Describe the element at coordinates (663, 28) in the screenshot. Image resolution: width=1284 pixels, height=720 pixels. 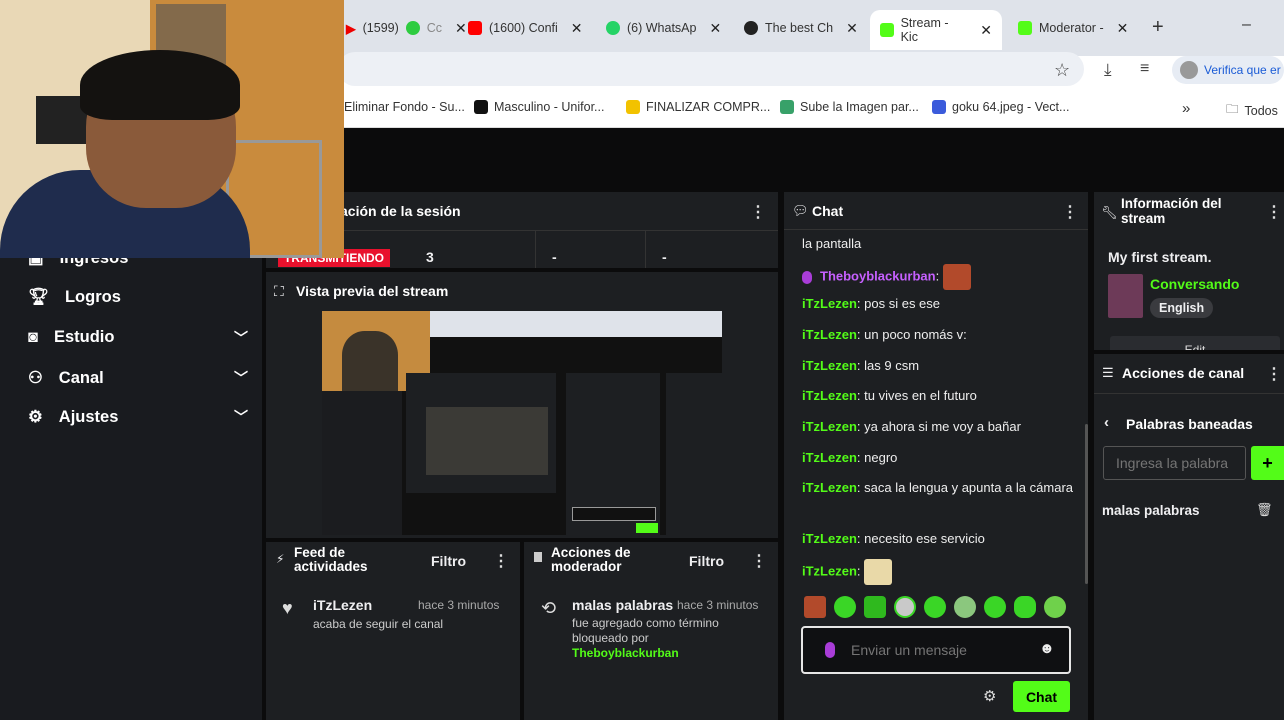
I see `tab-whatsapp: (6) WhatsAp ✕` at that location.